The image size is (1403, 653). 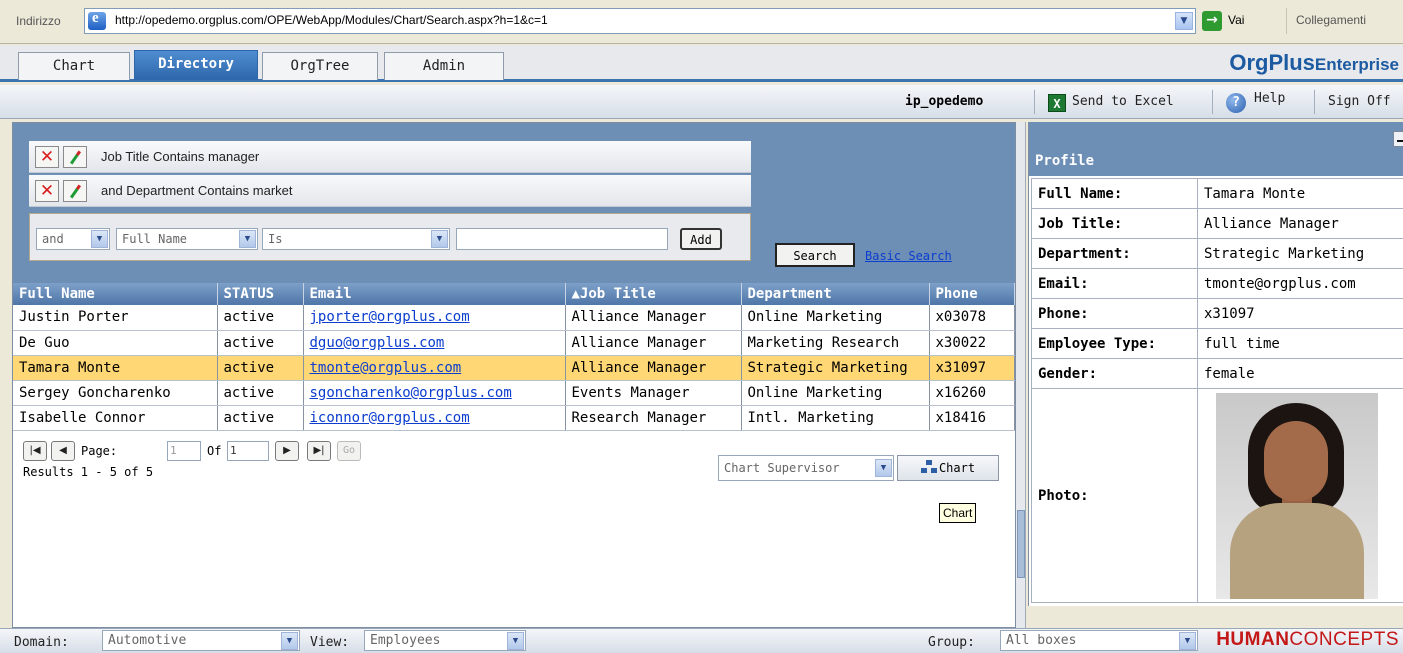 What do you see at coordinates (806, 468) in the screenshot?
I see `chart-by-select: Chart Supervisor ▼` at bounding box center [806, 468].